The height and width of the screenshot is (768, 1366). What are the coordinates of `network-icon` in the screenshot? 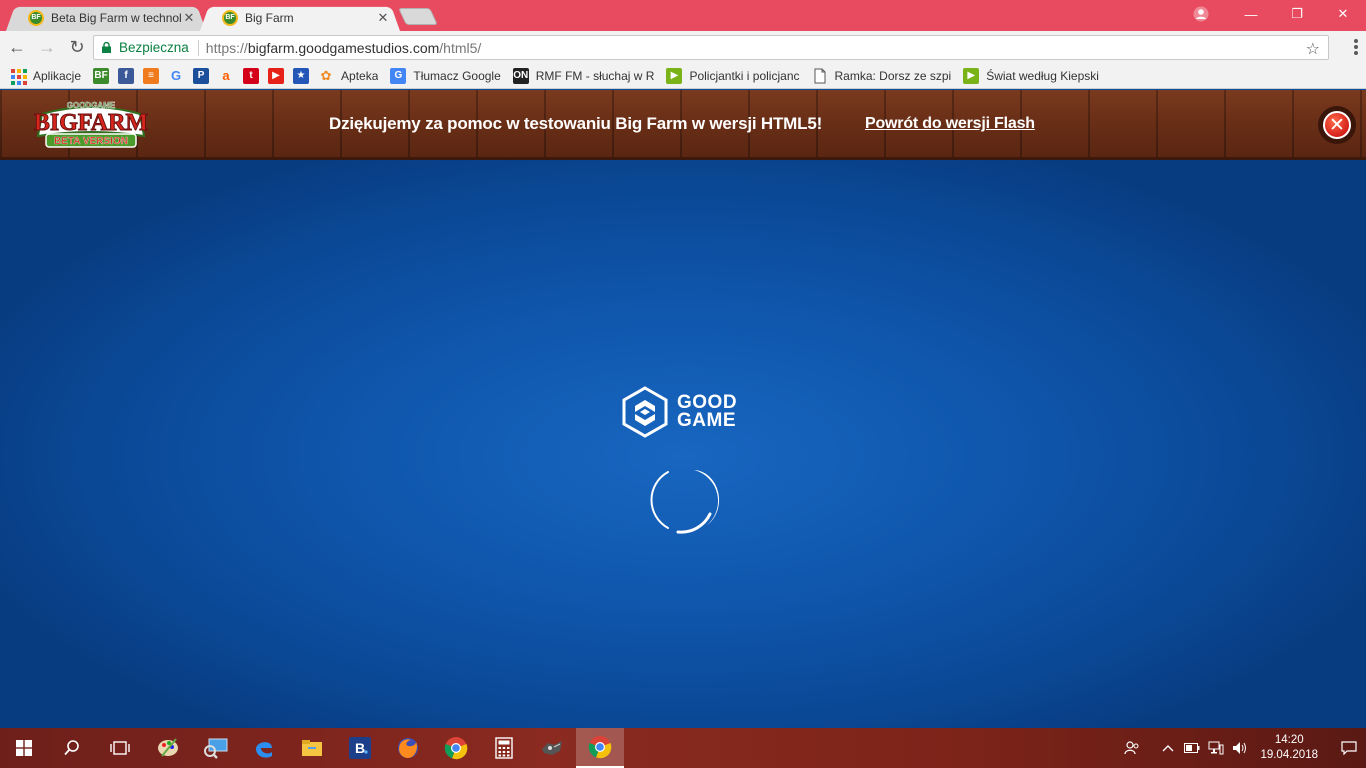 It's located at (1216, 748).